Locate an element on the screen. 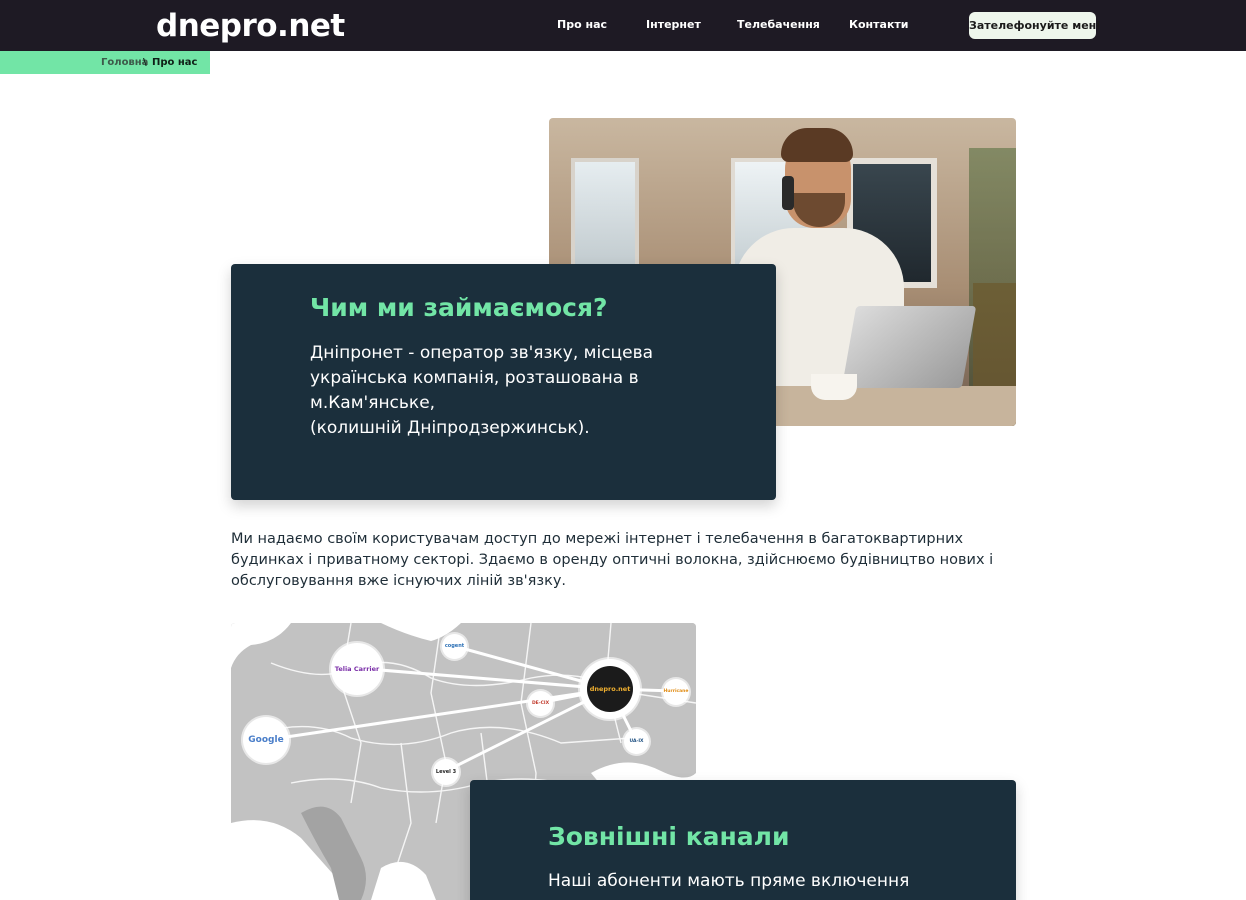  dnepro-logo-badge: dnepro.net is located at coordinates (610, 689).